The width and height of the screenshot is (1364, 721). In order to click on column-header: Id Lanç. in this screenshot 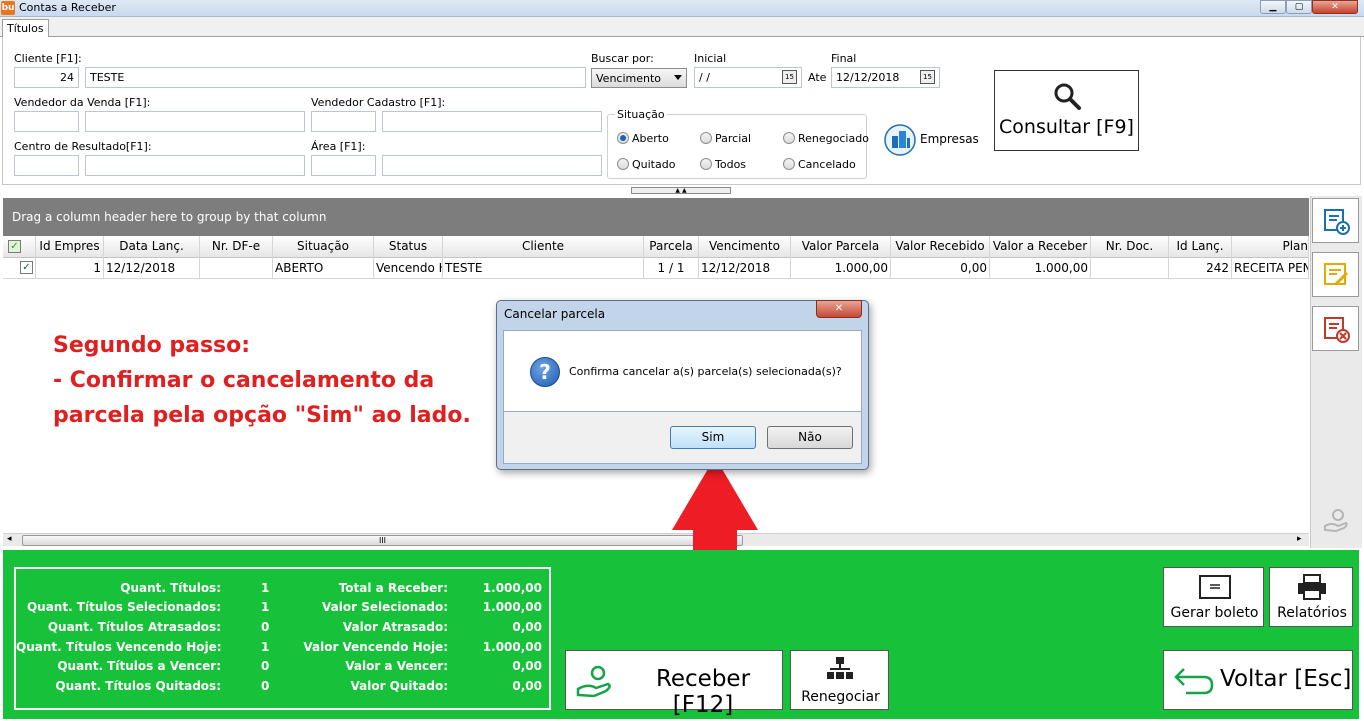, I will do `click(1200, 247)`.